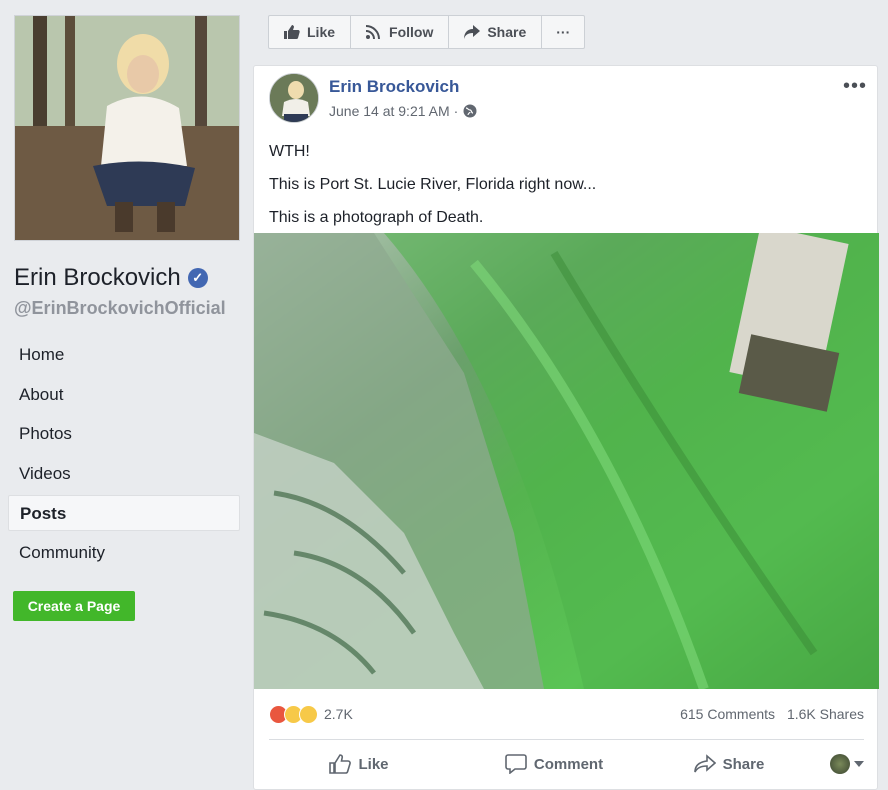 The image size is (888, 790). I want to click on page-action-bar: Like Follow Share ···, so click(427, 32).